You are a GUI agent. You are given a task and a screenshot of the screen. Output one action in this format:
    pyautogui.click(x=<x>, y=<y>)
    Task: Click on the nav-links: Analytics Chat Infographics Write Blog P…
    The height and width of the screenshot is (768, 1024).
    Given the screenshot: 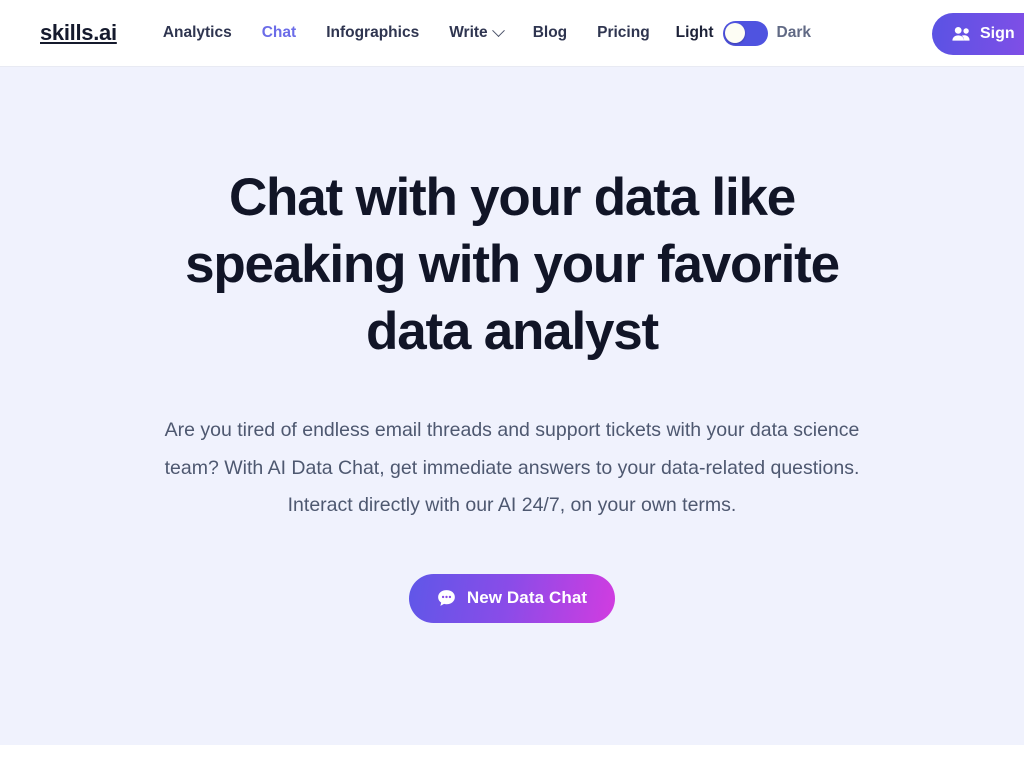 What is the action you would take?
    pyautogui.click(x=406, y=32)
    